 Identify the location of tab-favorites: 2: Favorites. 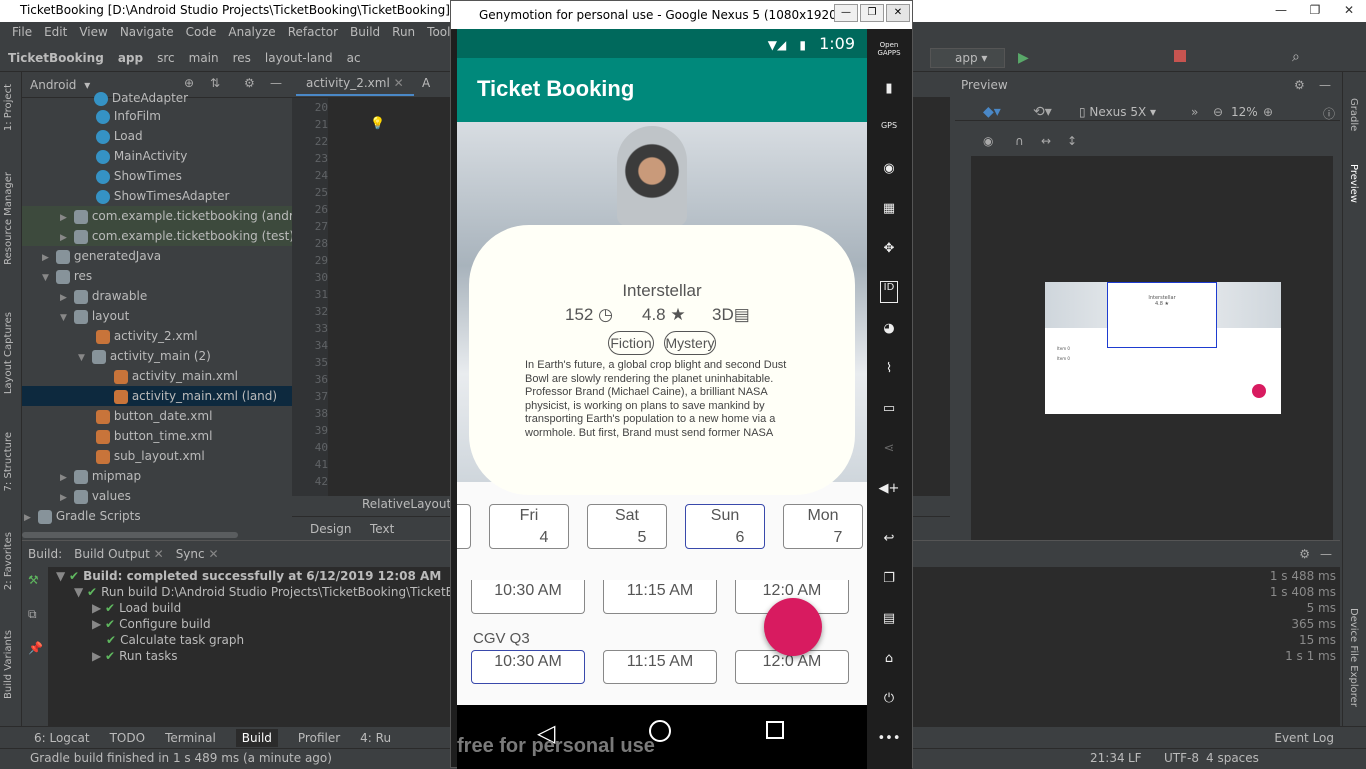
(8, 561).